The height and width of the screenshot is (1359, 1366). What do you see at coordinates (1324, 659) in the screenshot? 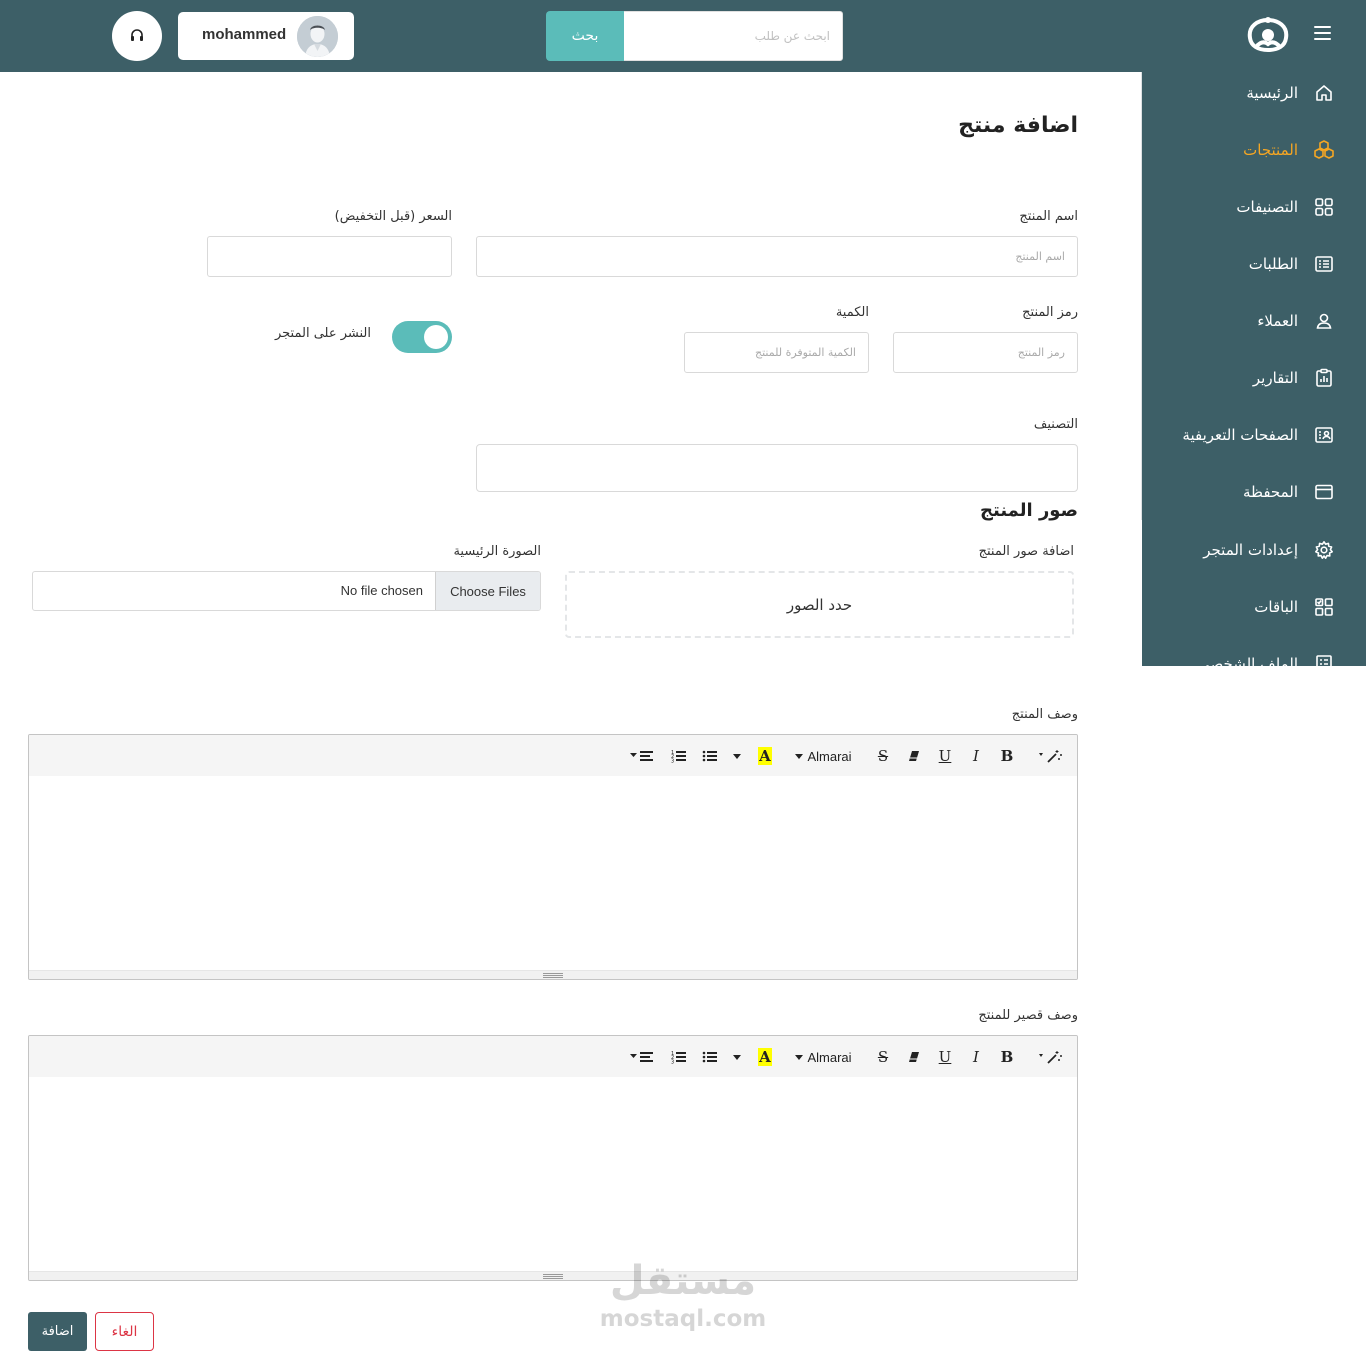
I see `profile-icon` at bounding box center [1324, 659].